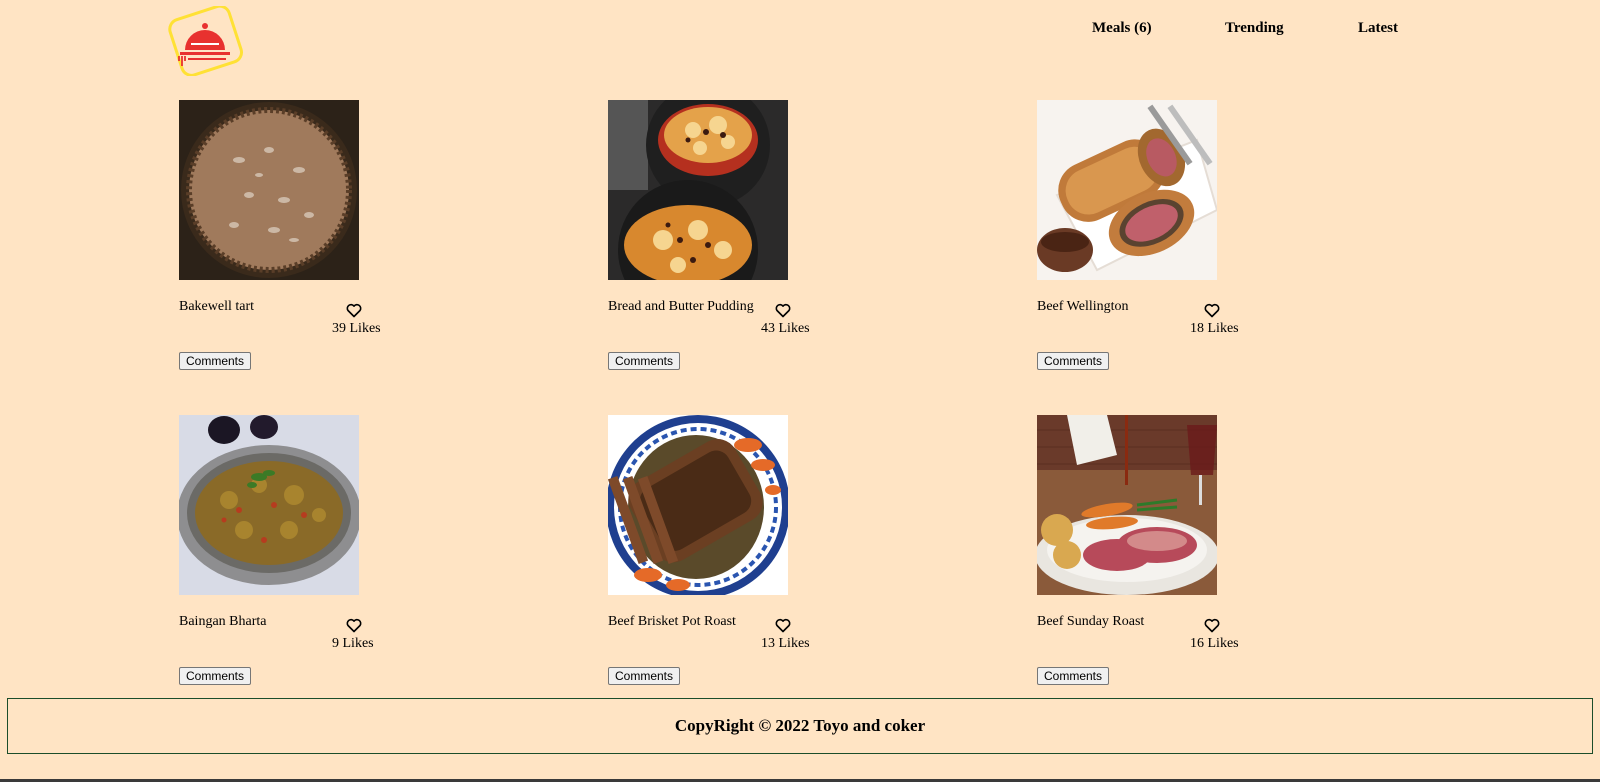  I want to click on meal-title: Beef Sunday Roast, so click(1091, 621).